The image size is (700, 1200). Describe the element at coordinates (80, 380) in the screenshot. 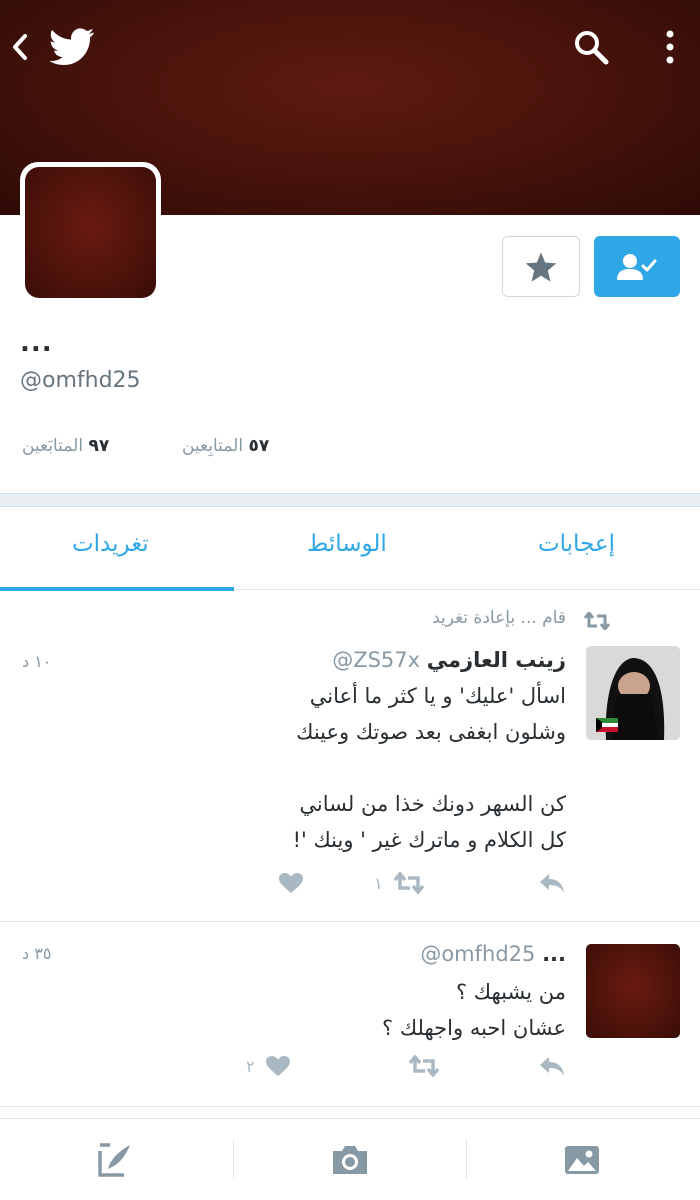

I see `profile-handle: @omfhd25` at that location.